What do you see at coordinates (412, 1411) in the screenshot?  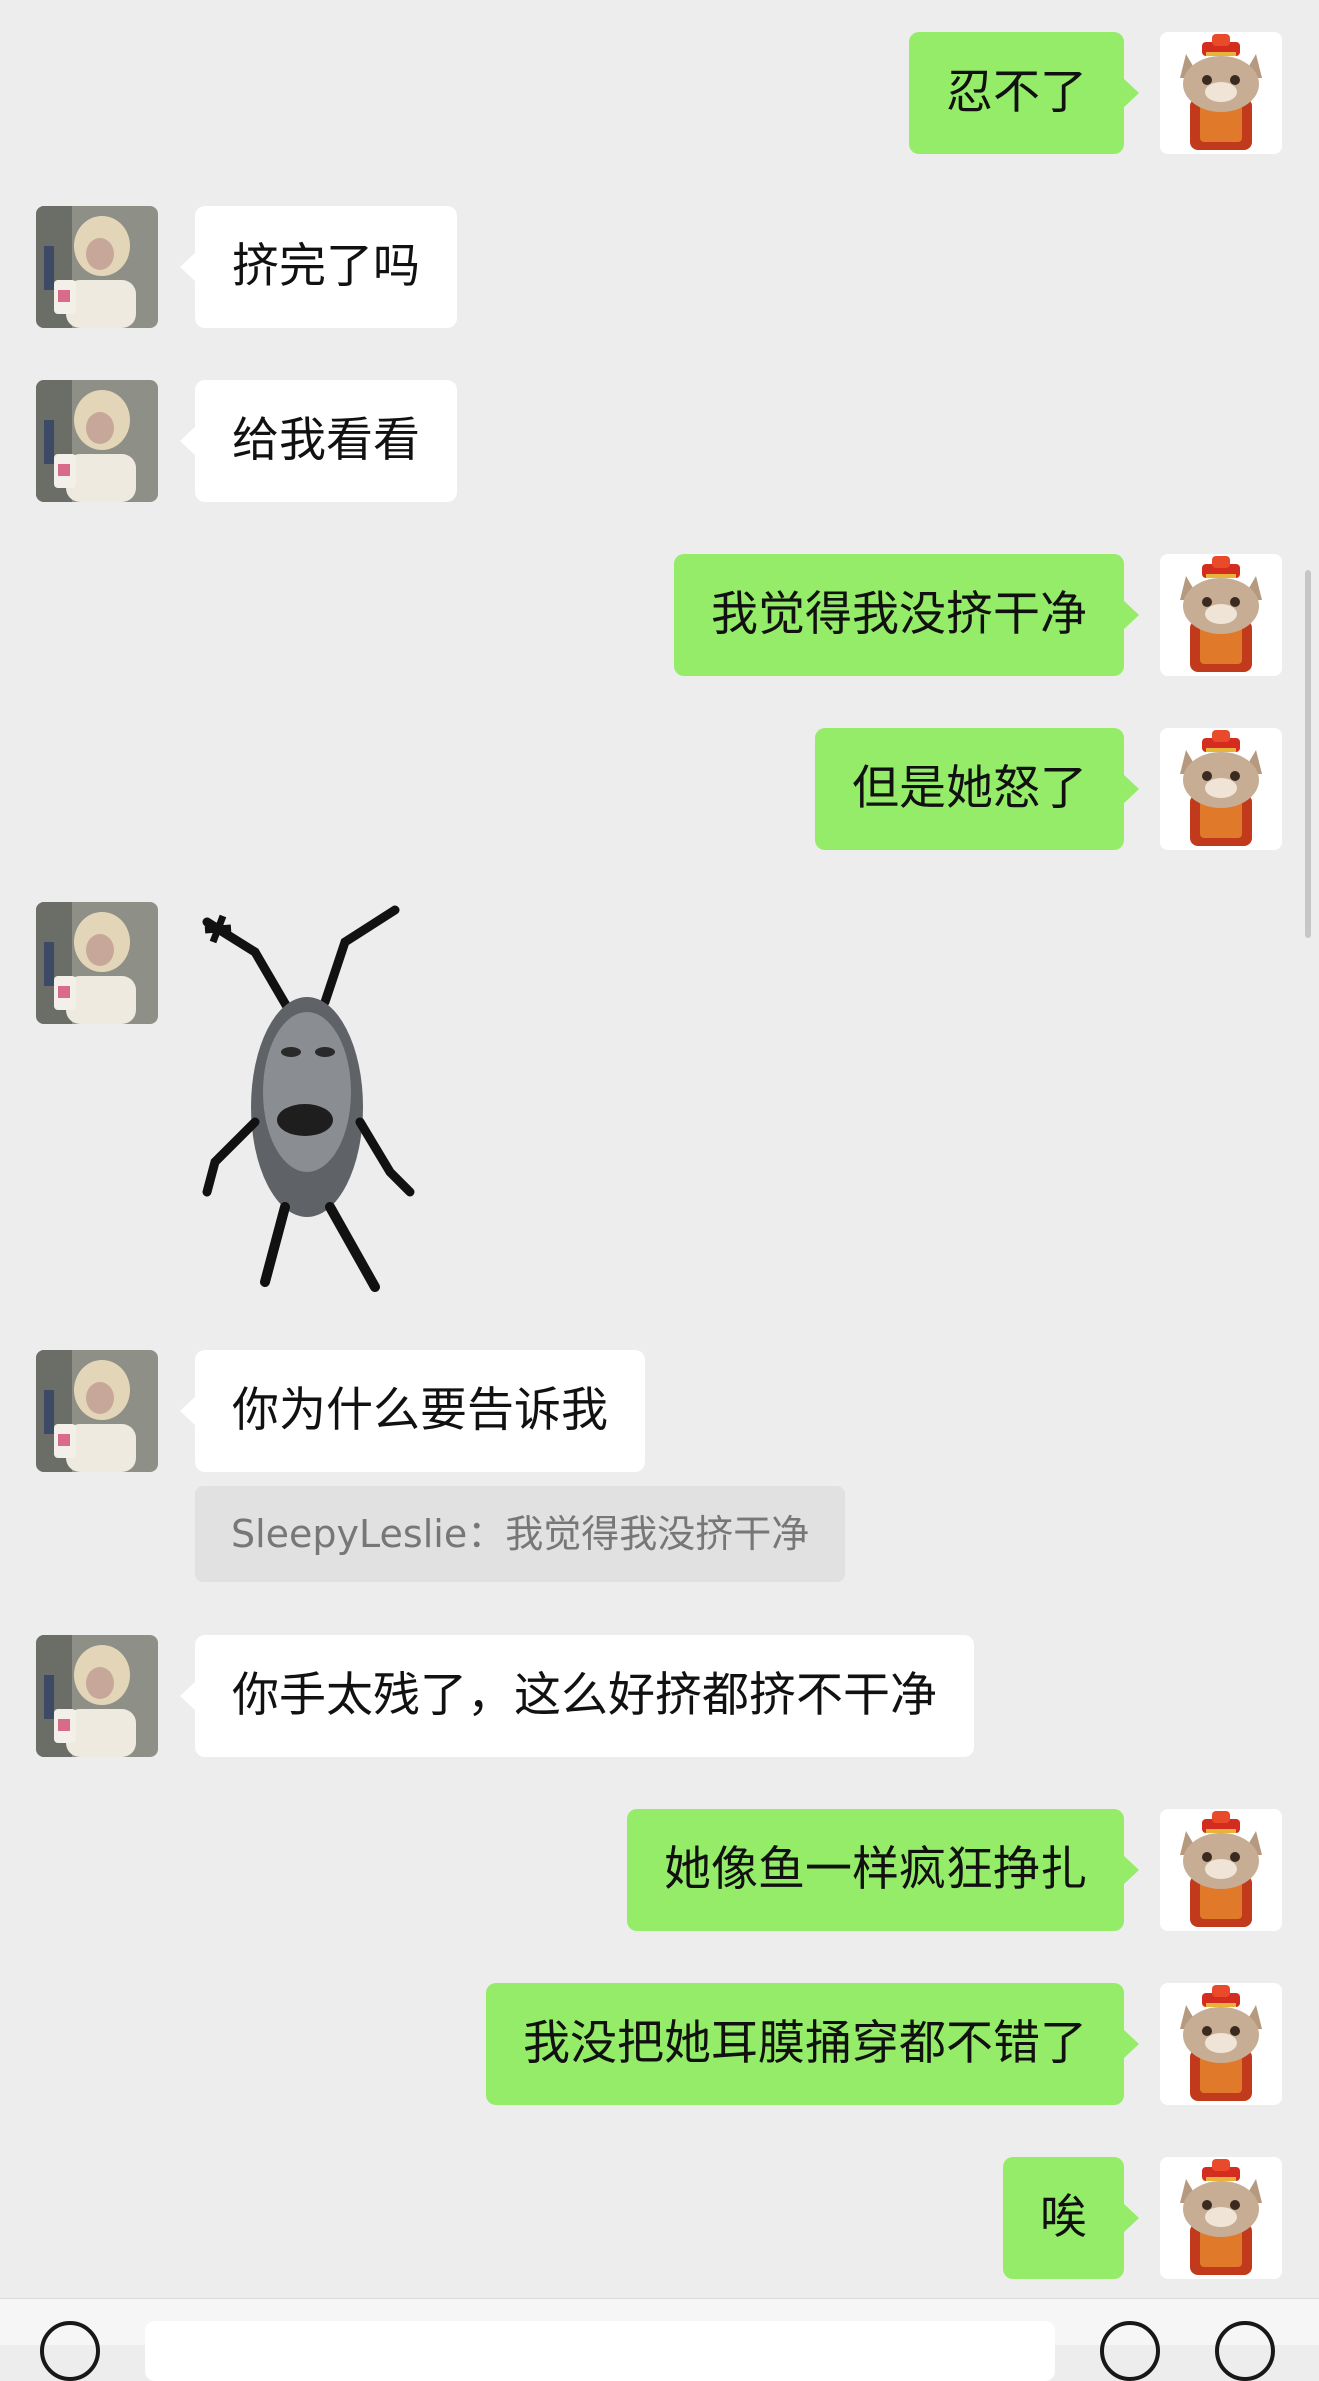 I see `received-message-bubble: 你为什么要告诉我` at bounding box center [412, 1411].